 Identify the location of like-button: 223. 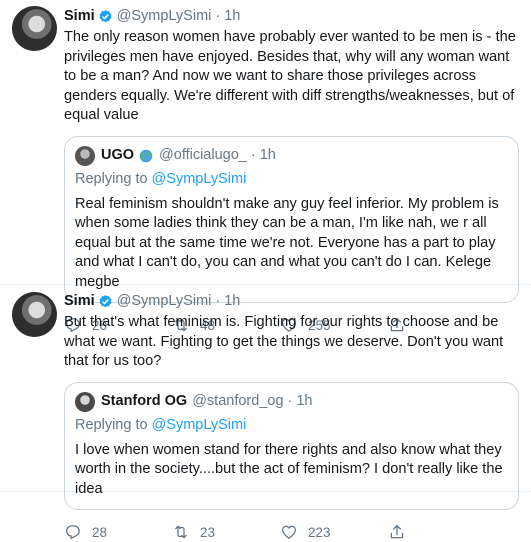
(334, 532).